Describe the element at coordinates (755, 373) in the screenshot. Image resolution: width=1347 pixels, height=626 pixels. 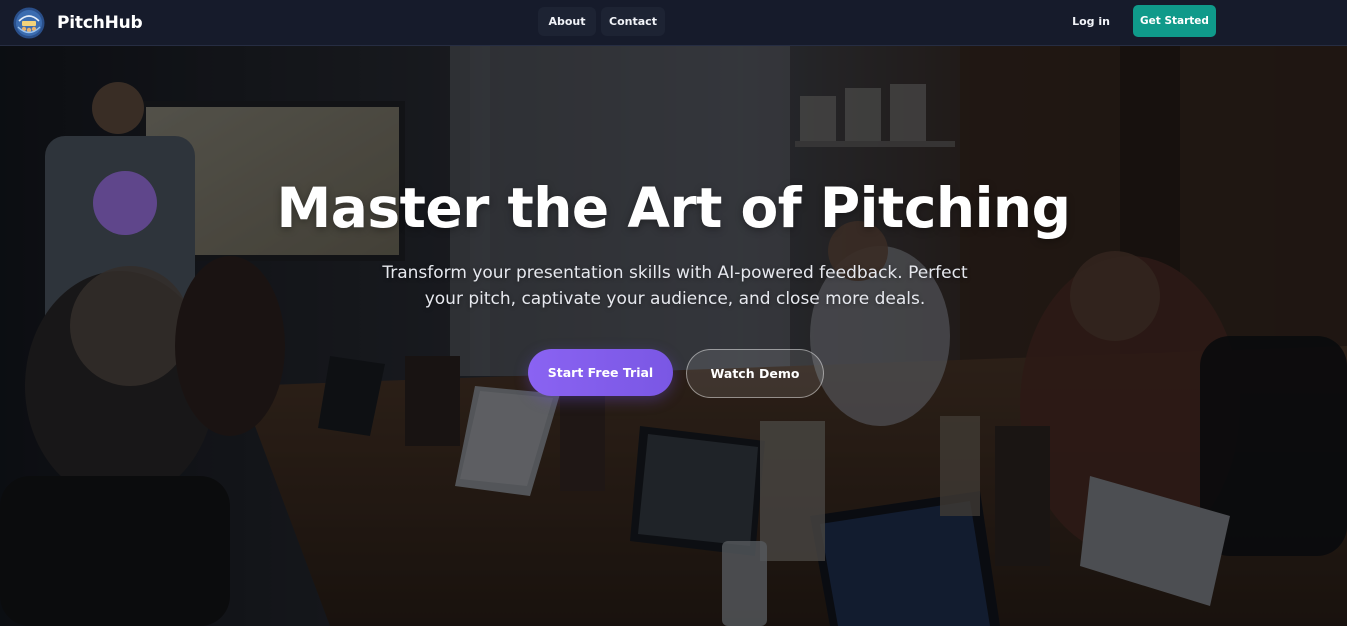
I see `watch-demo-button: Watch Demo` at that location.